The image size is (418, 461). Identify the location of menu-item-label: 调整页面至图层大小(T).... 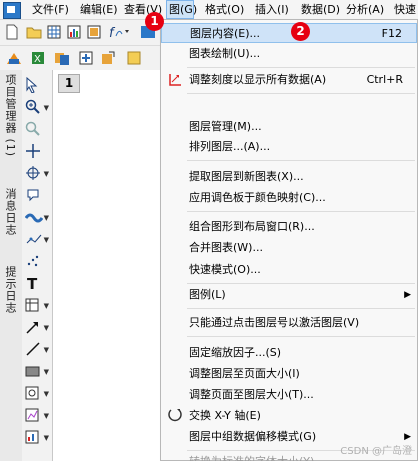
(251, 394).